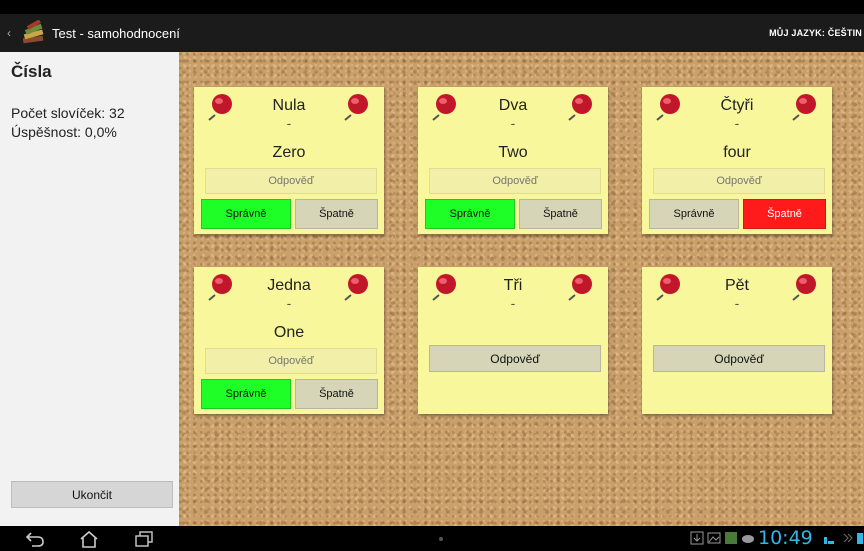  I want to click on chevron-icon, so click(848, 538).